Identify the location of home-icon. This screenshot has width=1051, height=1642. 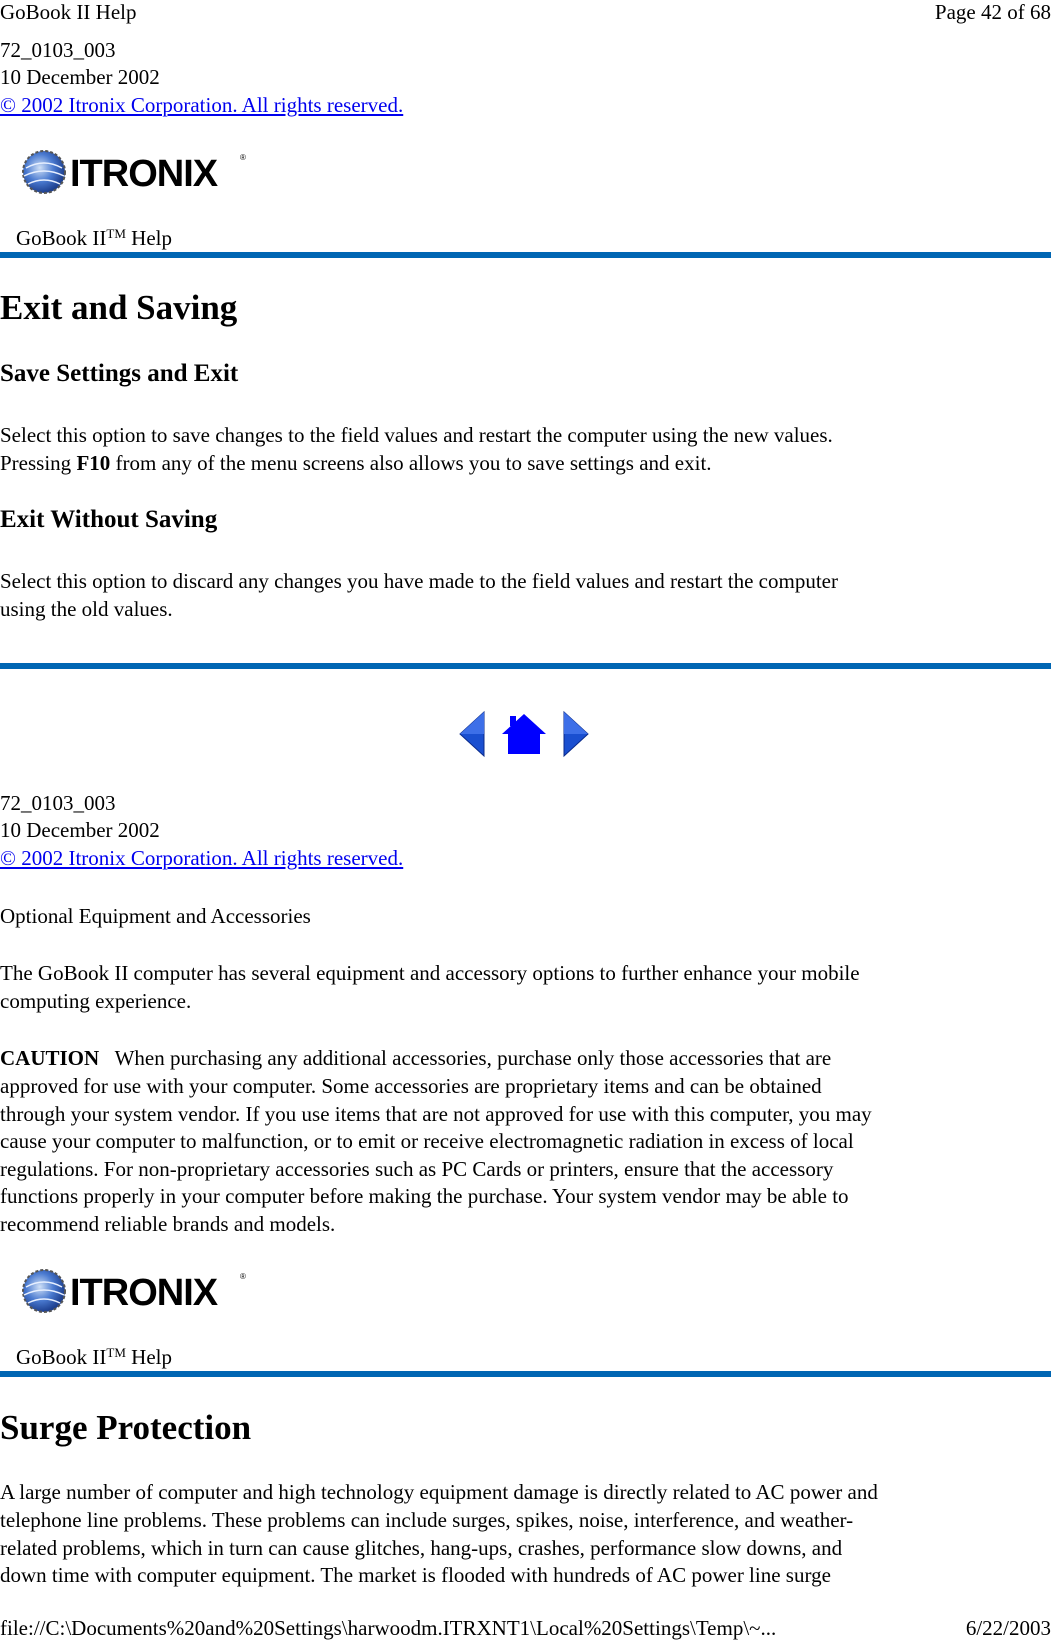
(524, 734).